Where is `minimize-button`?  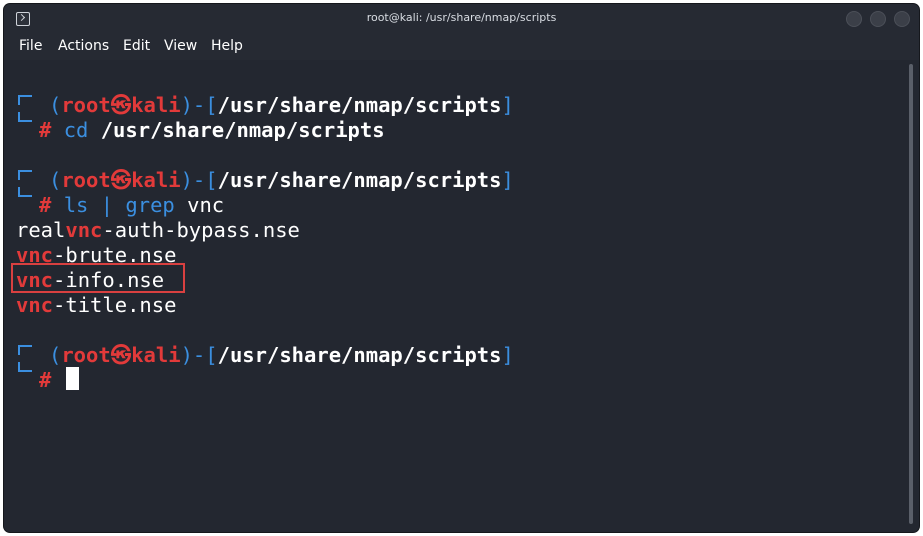
minimize-button is located at coordinates (854, 19).